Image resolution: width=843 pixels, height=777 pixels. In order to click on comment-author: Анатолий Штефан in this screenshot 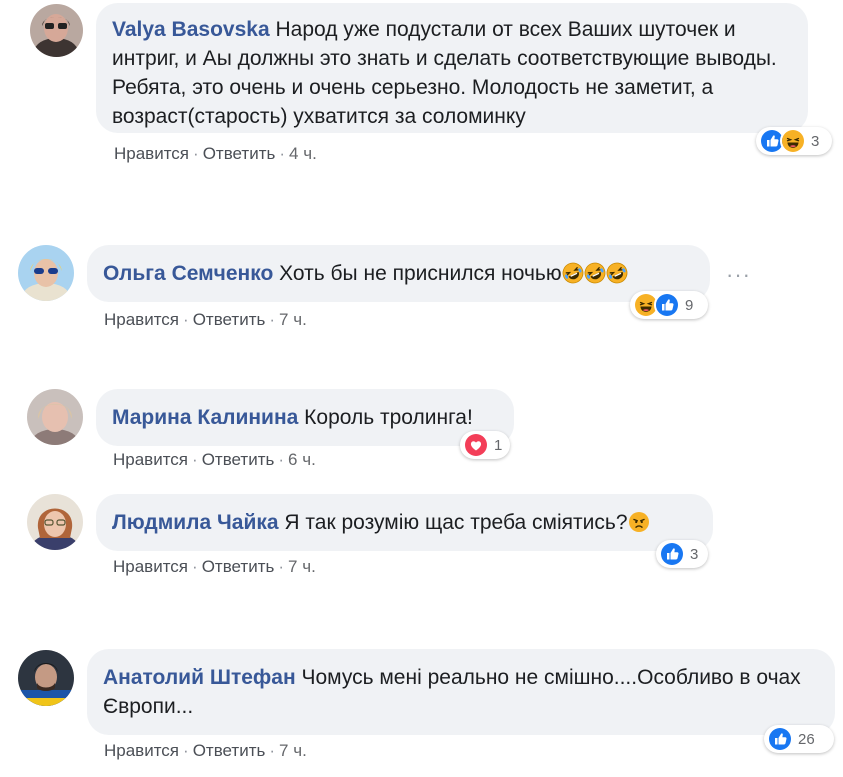, I will do `click(199, 677)`.